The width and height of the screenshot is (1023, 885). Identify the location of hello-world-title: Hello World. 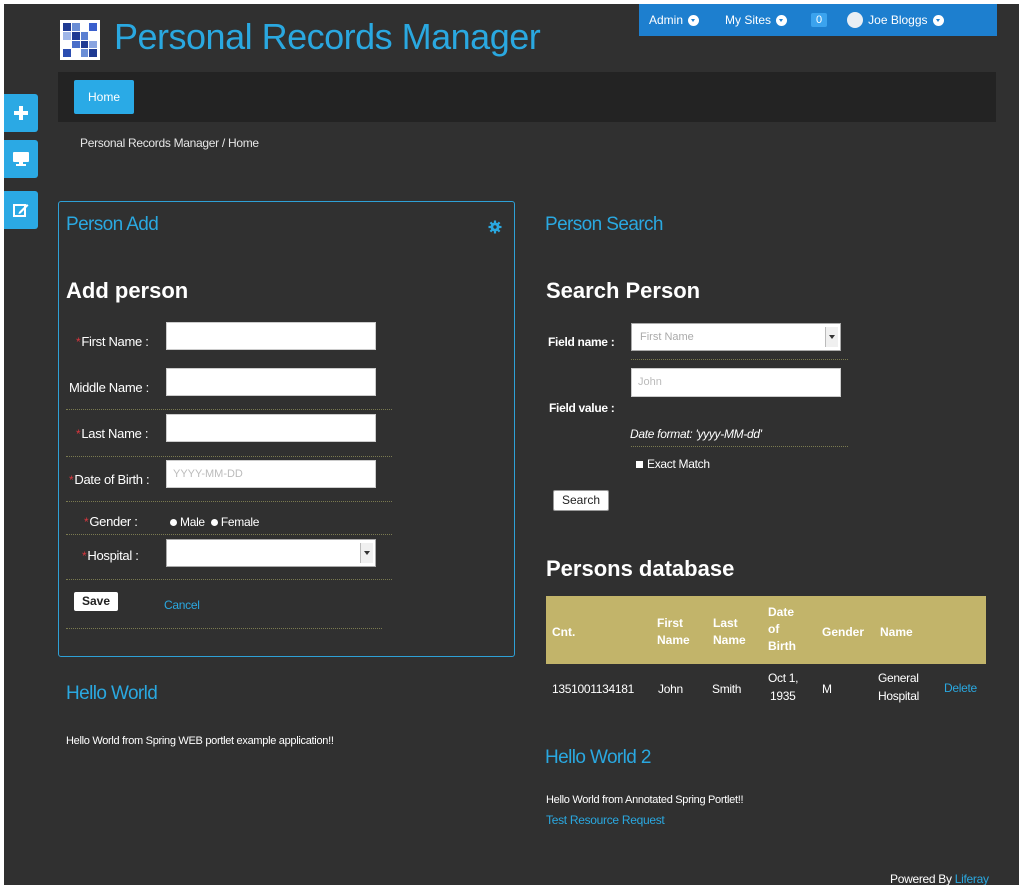
(112, 693).